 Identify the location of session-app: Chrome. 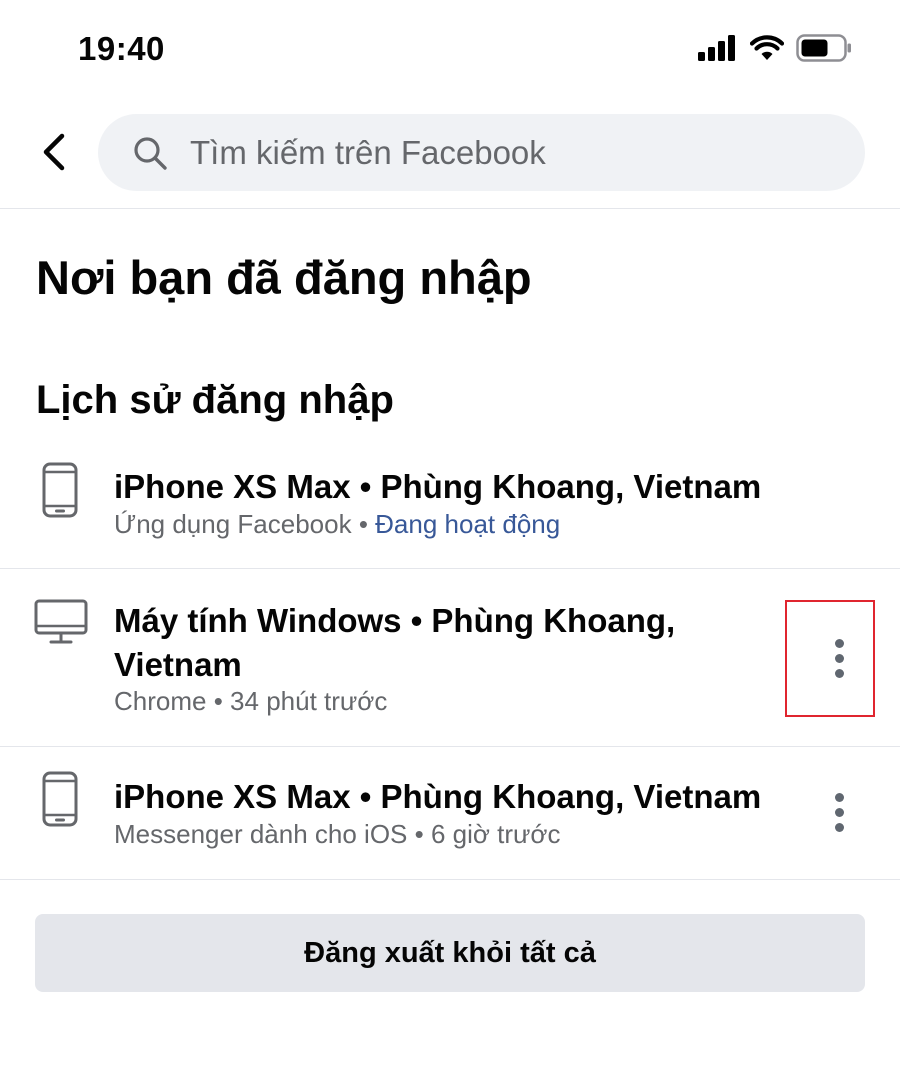
(160, 701).